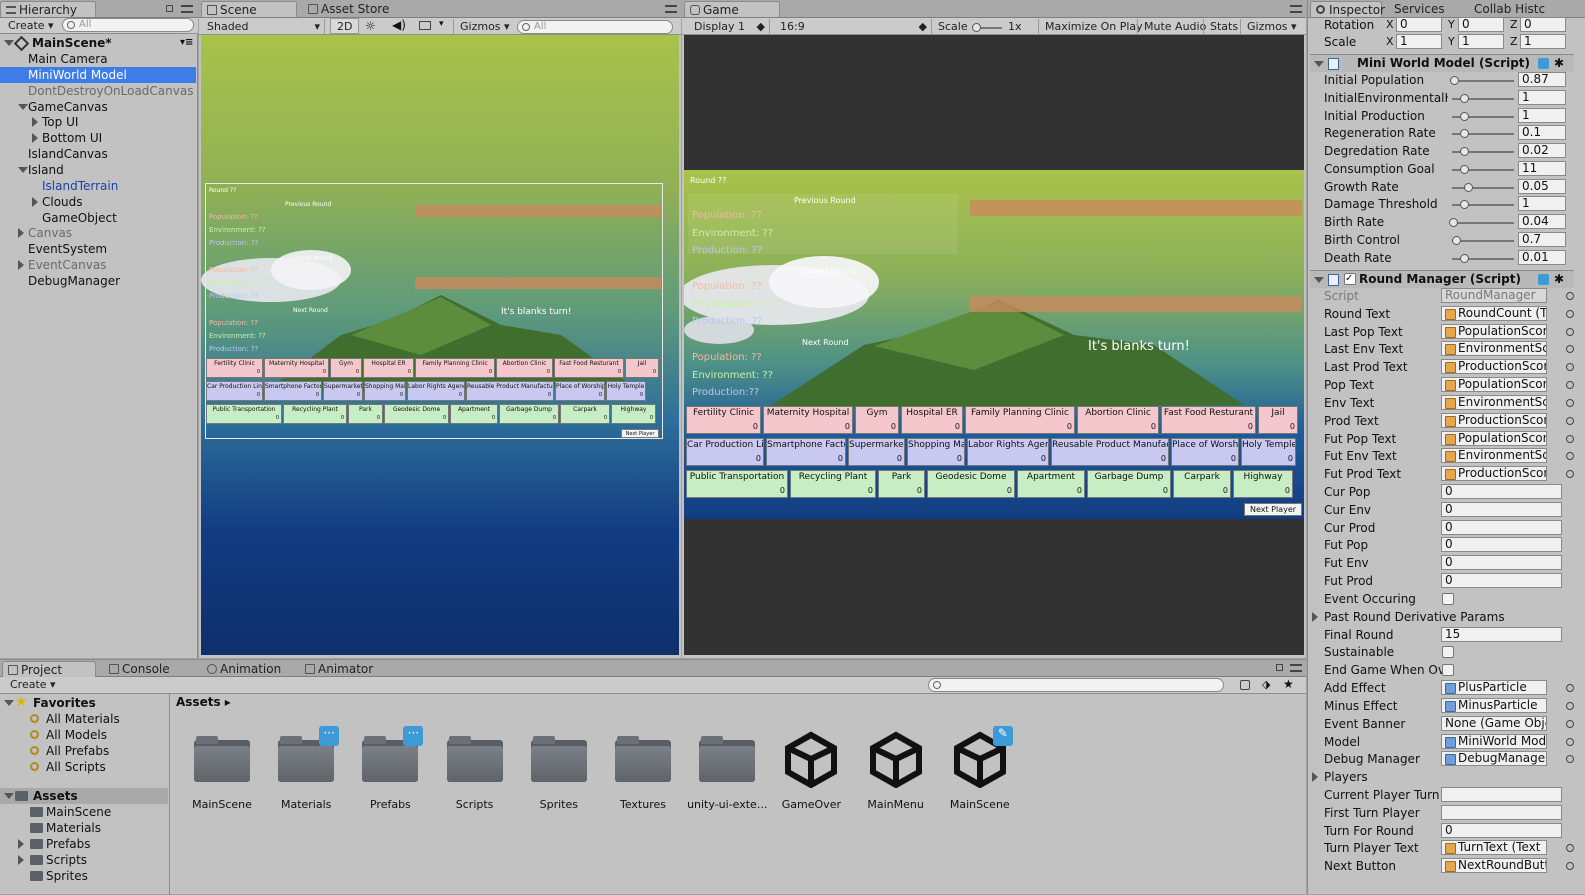  I want to click on scene-search: All, so click(595, 27).